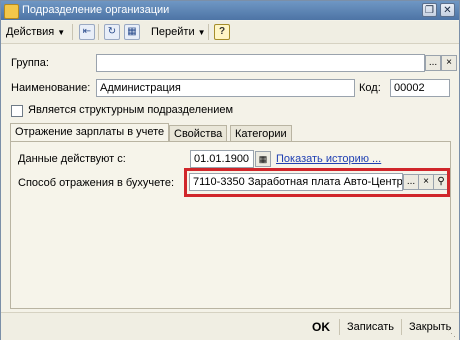 Image resolution: width=460 pixels, height=340 pixels. I want to click on goto-label: Перейти, so click(173, 32).